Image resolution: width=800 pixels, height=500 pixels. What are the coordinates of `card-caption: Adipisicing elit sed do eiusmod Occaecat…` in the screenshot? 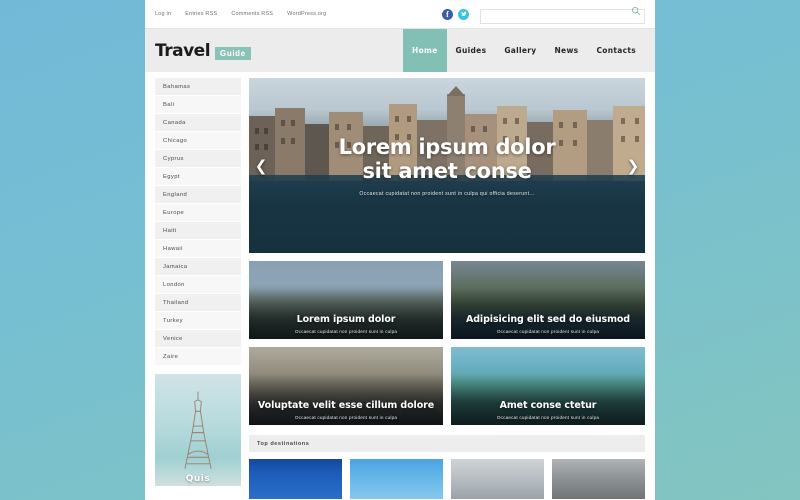 It's located at (548, 324).